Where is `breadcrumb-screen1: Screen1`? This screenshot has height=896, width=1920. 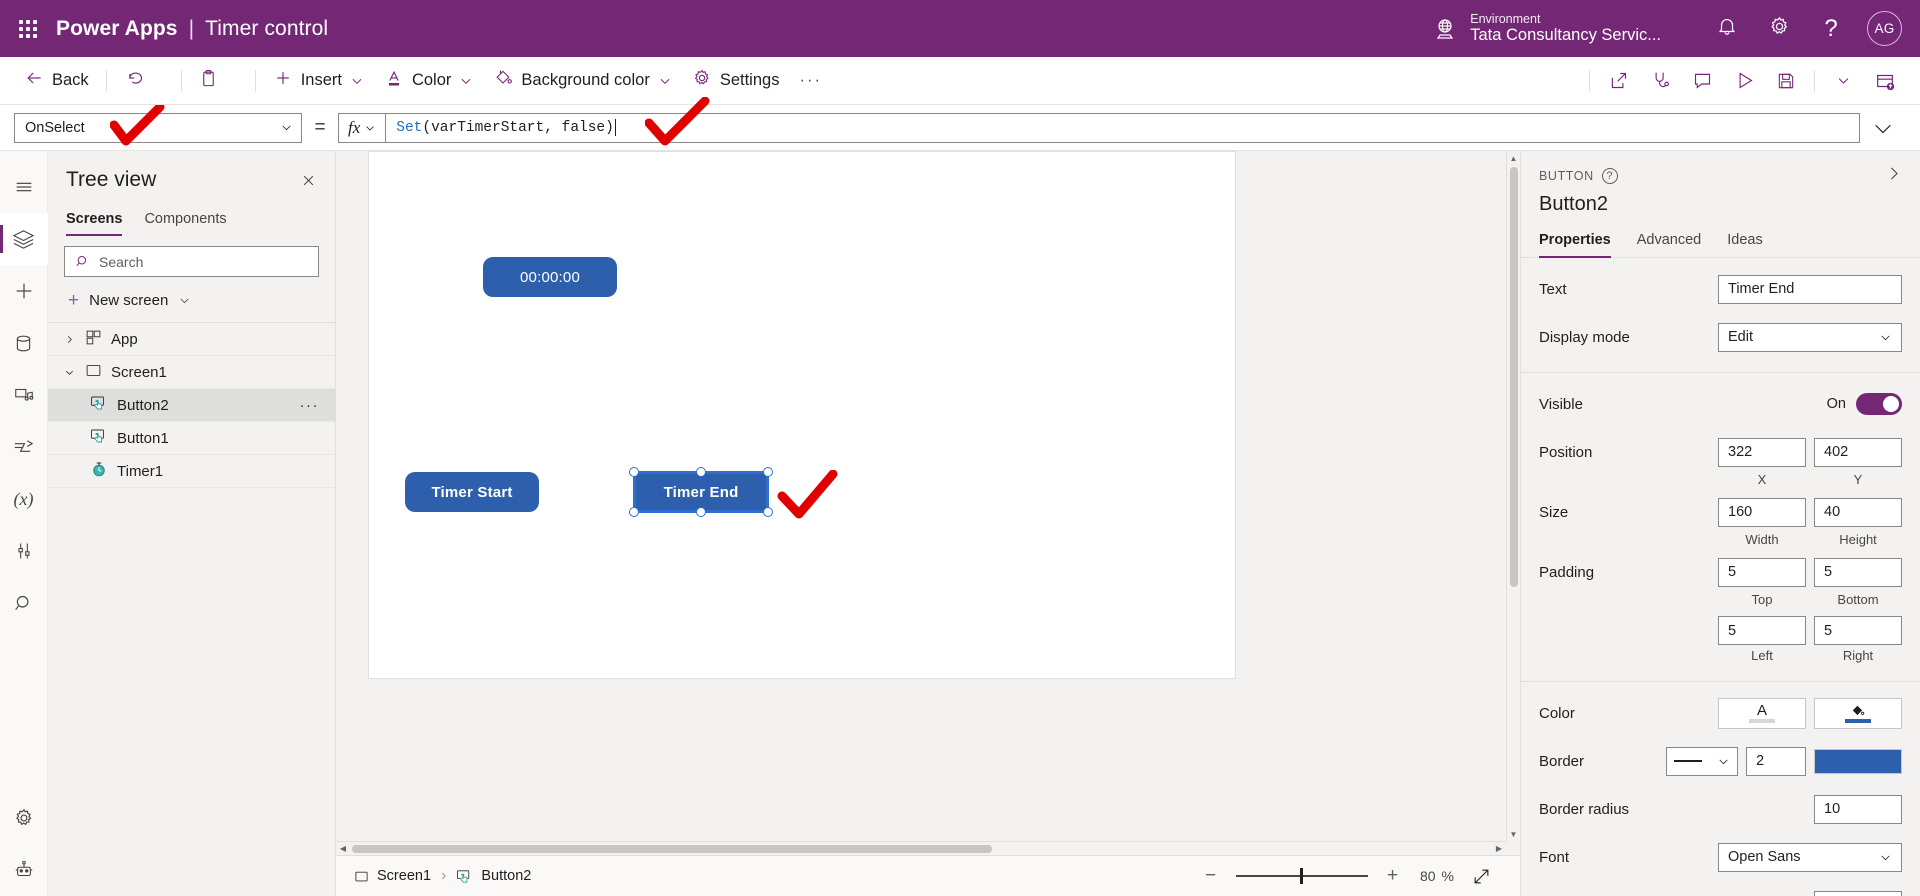 breadcrumb-screen1: Screen1 is located at coordinates (392, 876).